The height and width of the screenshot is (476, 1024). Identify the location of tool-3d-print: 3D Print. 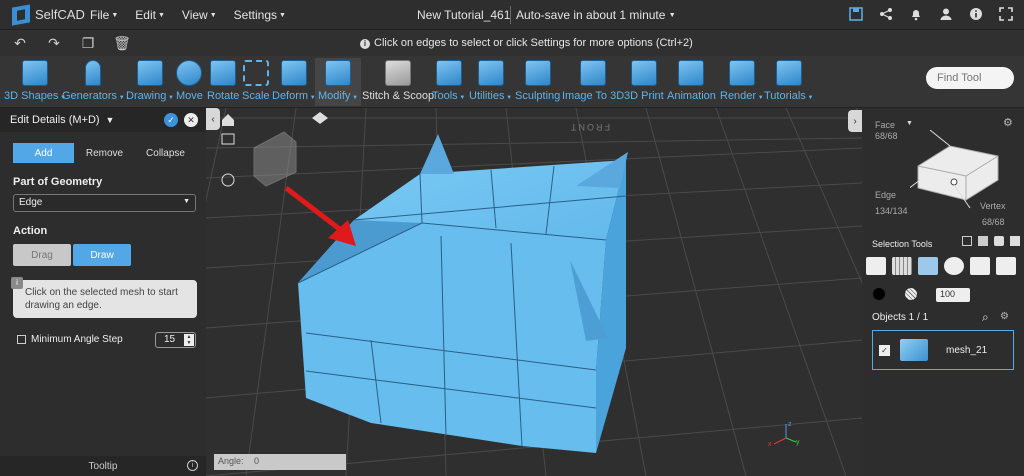
(644, 81).